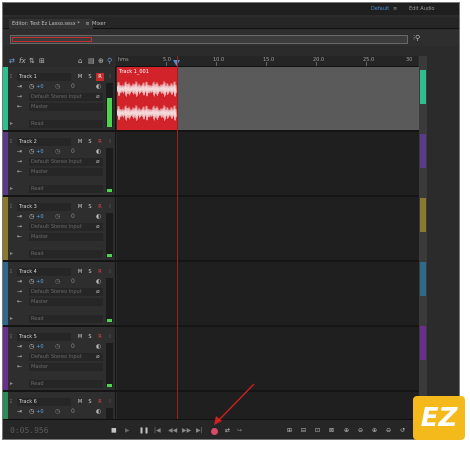 Image resolution: width=470 pixels, height=450 pixels. What do you see at coordinates (439, 418) in the screenshot?
I see `ez-logo: EZ` at bounding box center [439, 418].